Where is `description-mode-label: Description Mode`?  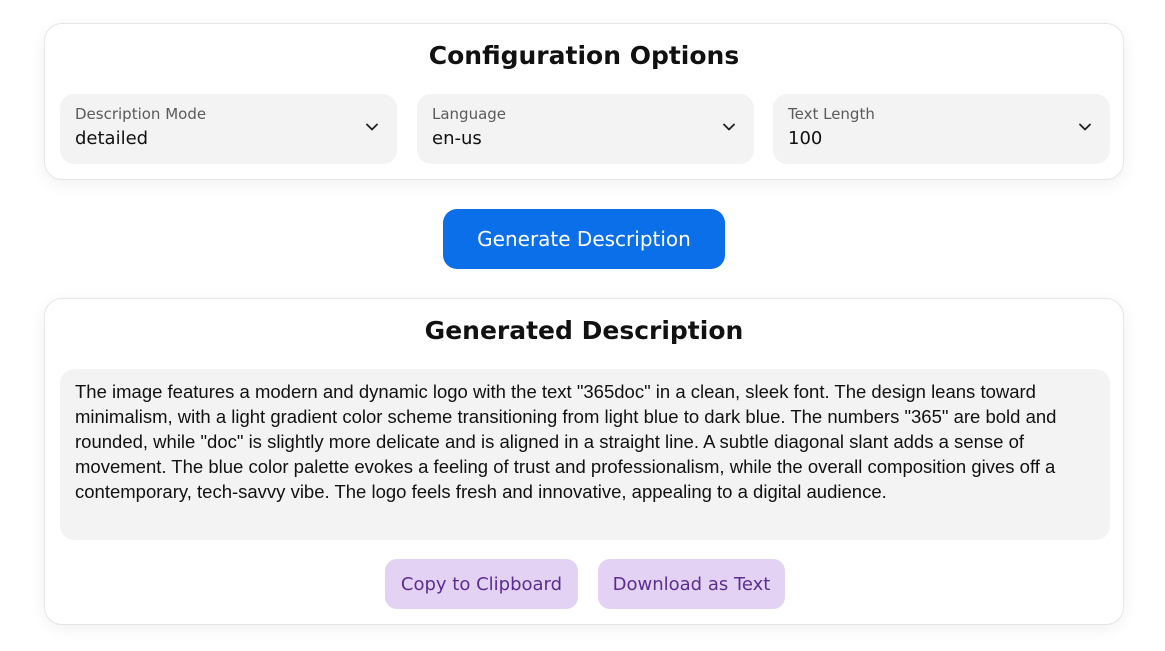 description-mode-label: Description Mode is located at coordinates (141, 114).